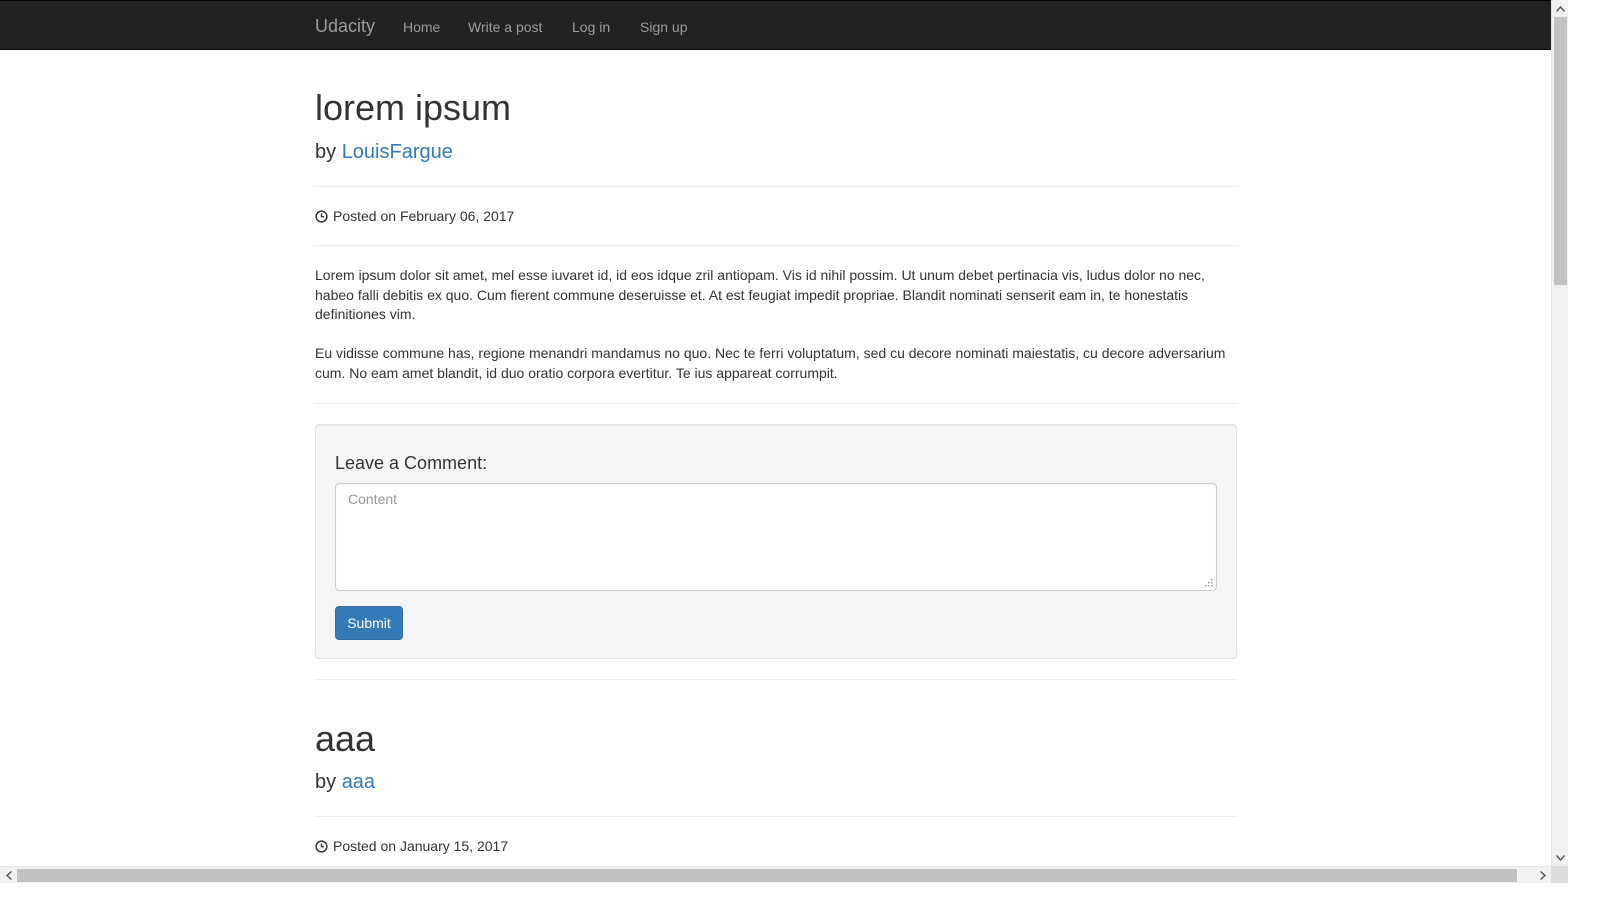 This screenshot has height=900, width=1600. I want to click on post-byline: by aaa, so click(345, 782).